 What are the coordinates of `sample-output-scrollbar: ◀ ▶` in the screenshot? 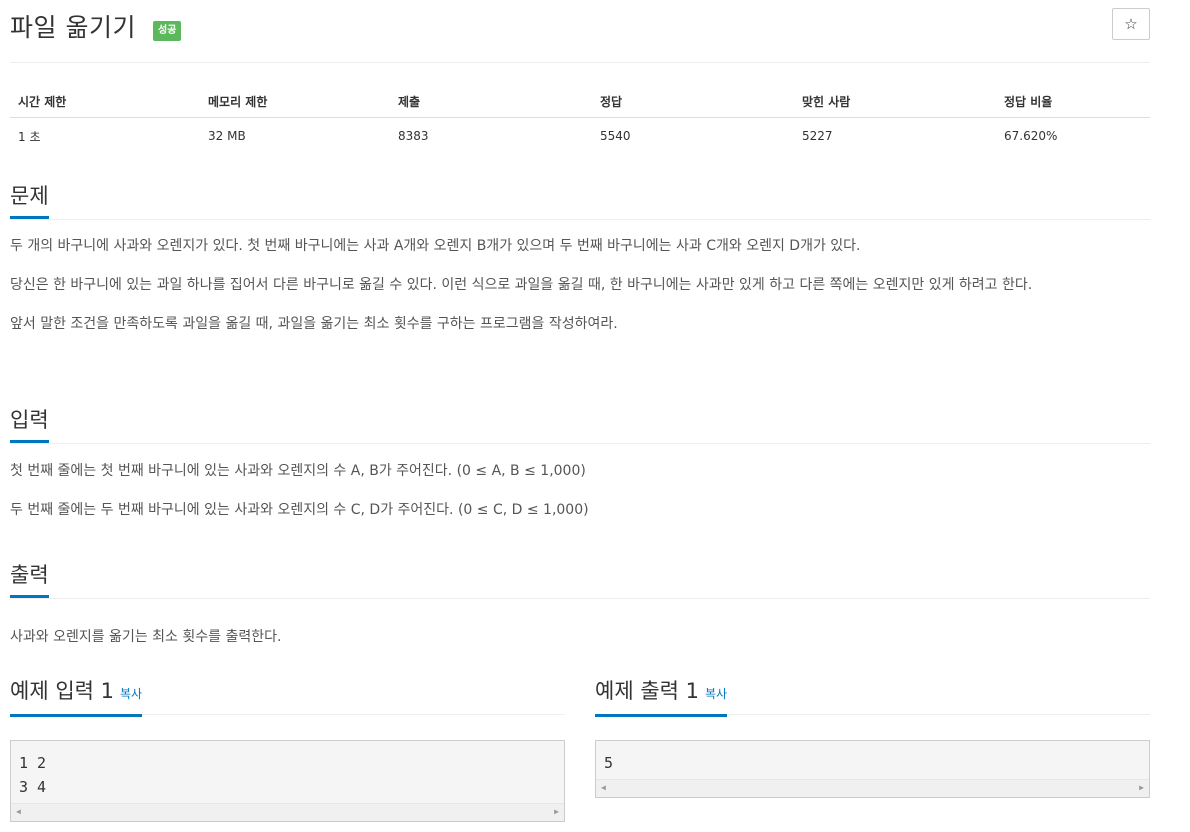 It's located at (872, 788).